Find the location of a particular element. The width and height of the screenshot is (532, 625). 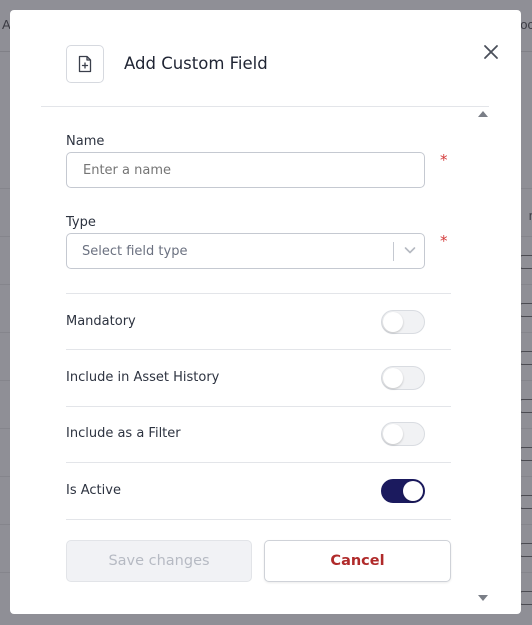

dialog-title: Add Custom Field is located at coordinates (196, 63).